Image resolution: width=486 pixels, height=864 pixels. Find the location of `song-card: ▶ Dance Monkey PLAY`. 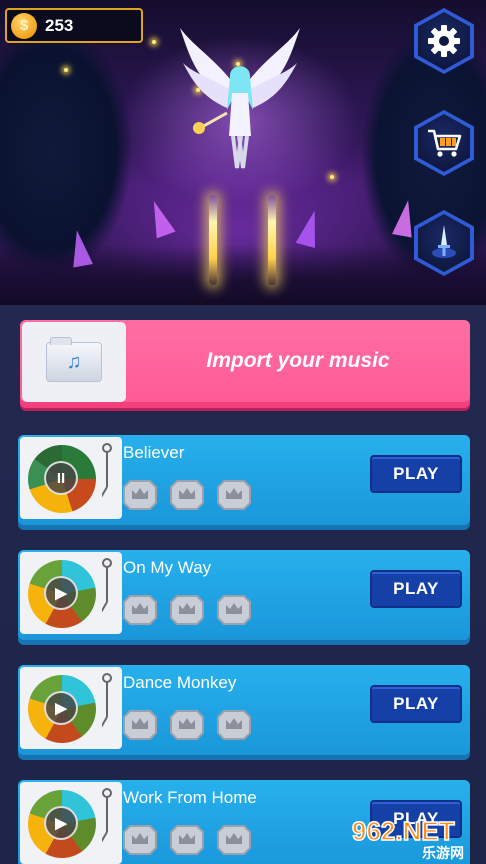

song-card: ▶ Dance Monkey PLAY is located at coordinates (244, 710).